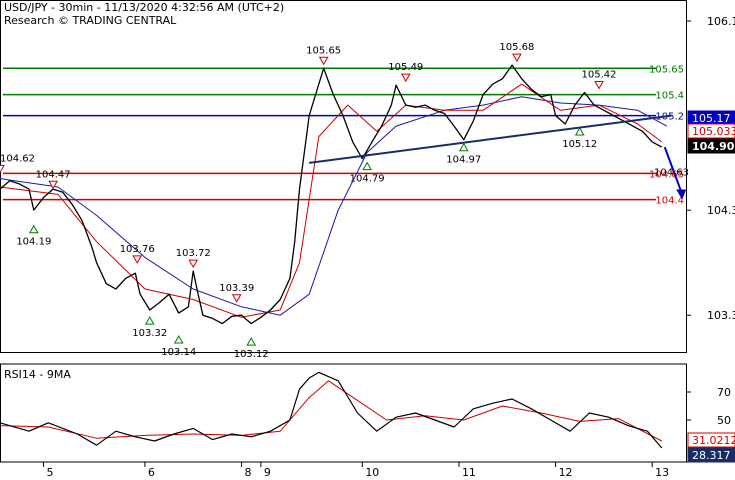 Image resolution: width=735 pixels, height=480 pixels. What do you see at coordinates (367, 179) in the screenshot?
I see `swing-low-label: 104.79` at bounding box center [367, 179].